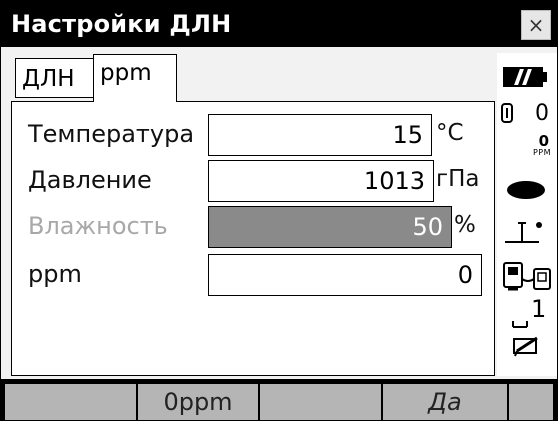  Describe the element at coordinates (526, 190) in the screenshot. I see `target-icon` at that location.